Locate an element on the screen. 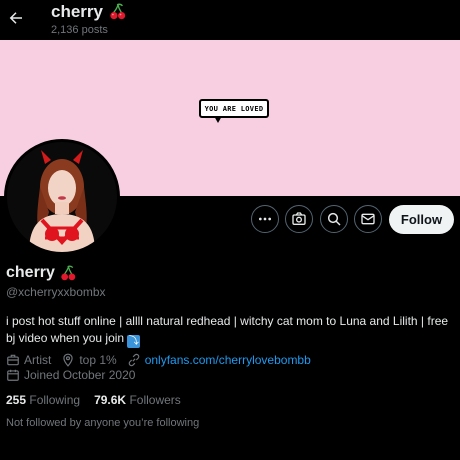  camera-subscribe-icon is located at coordinates (299, 218).